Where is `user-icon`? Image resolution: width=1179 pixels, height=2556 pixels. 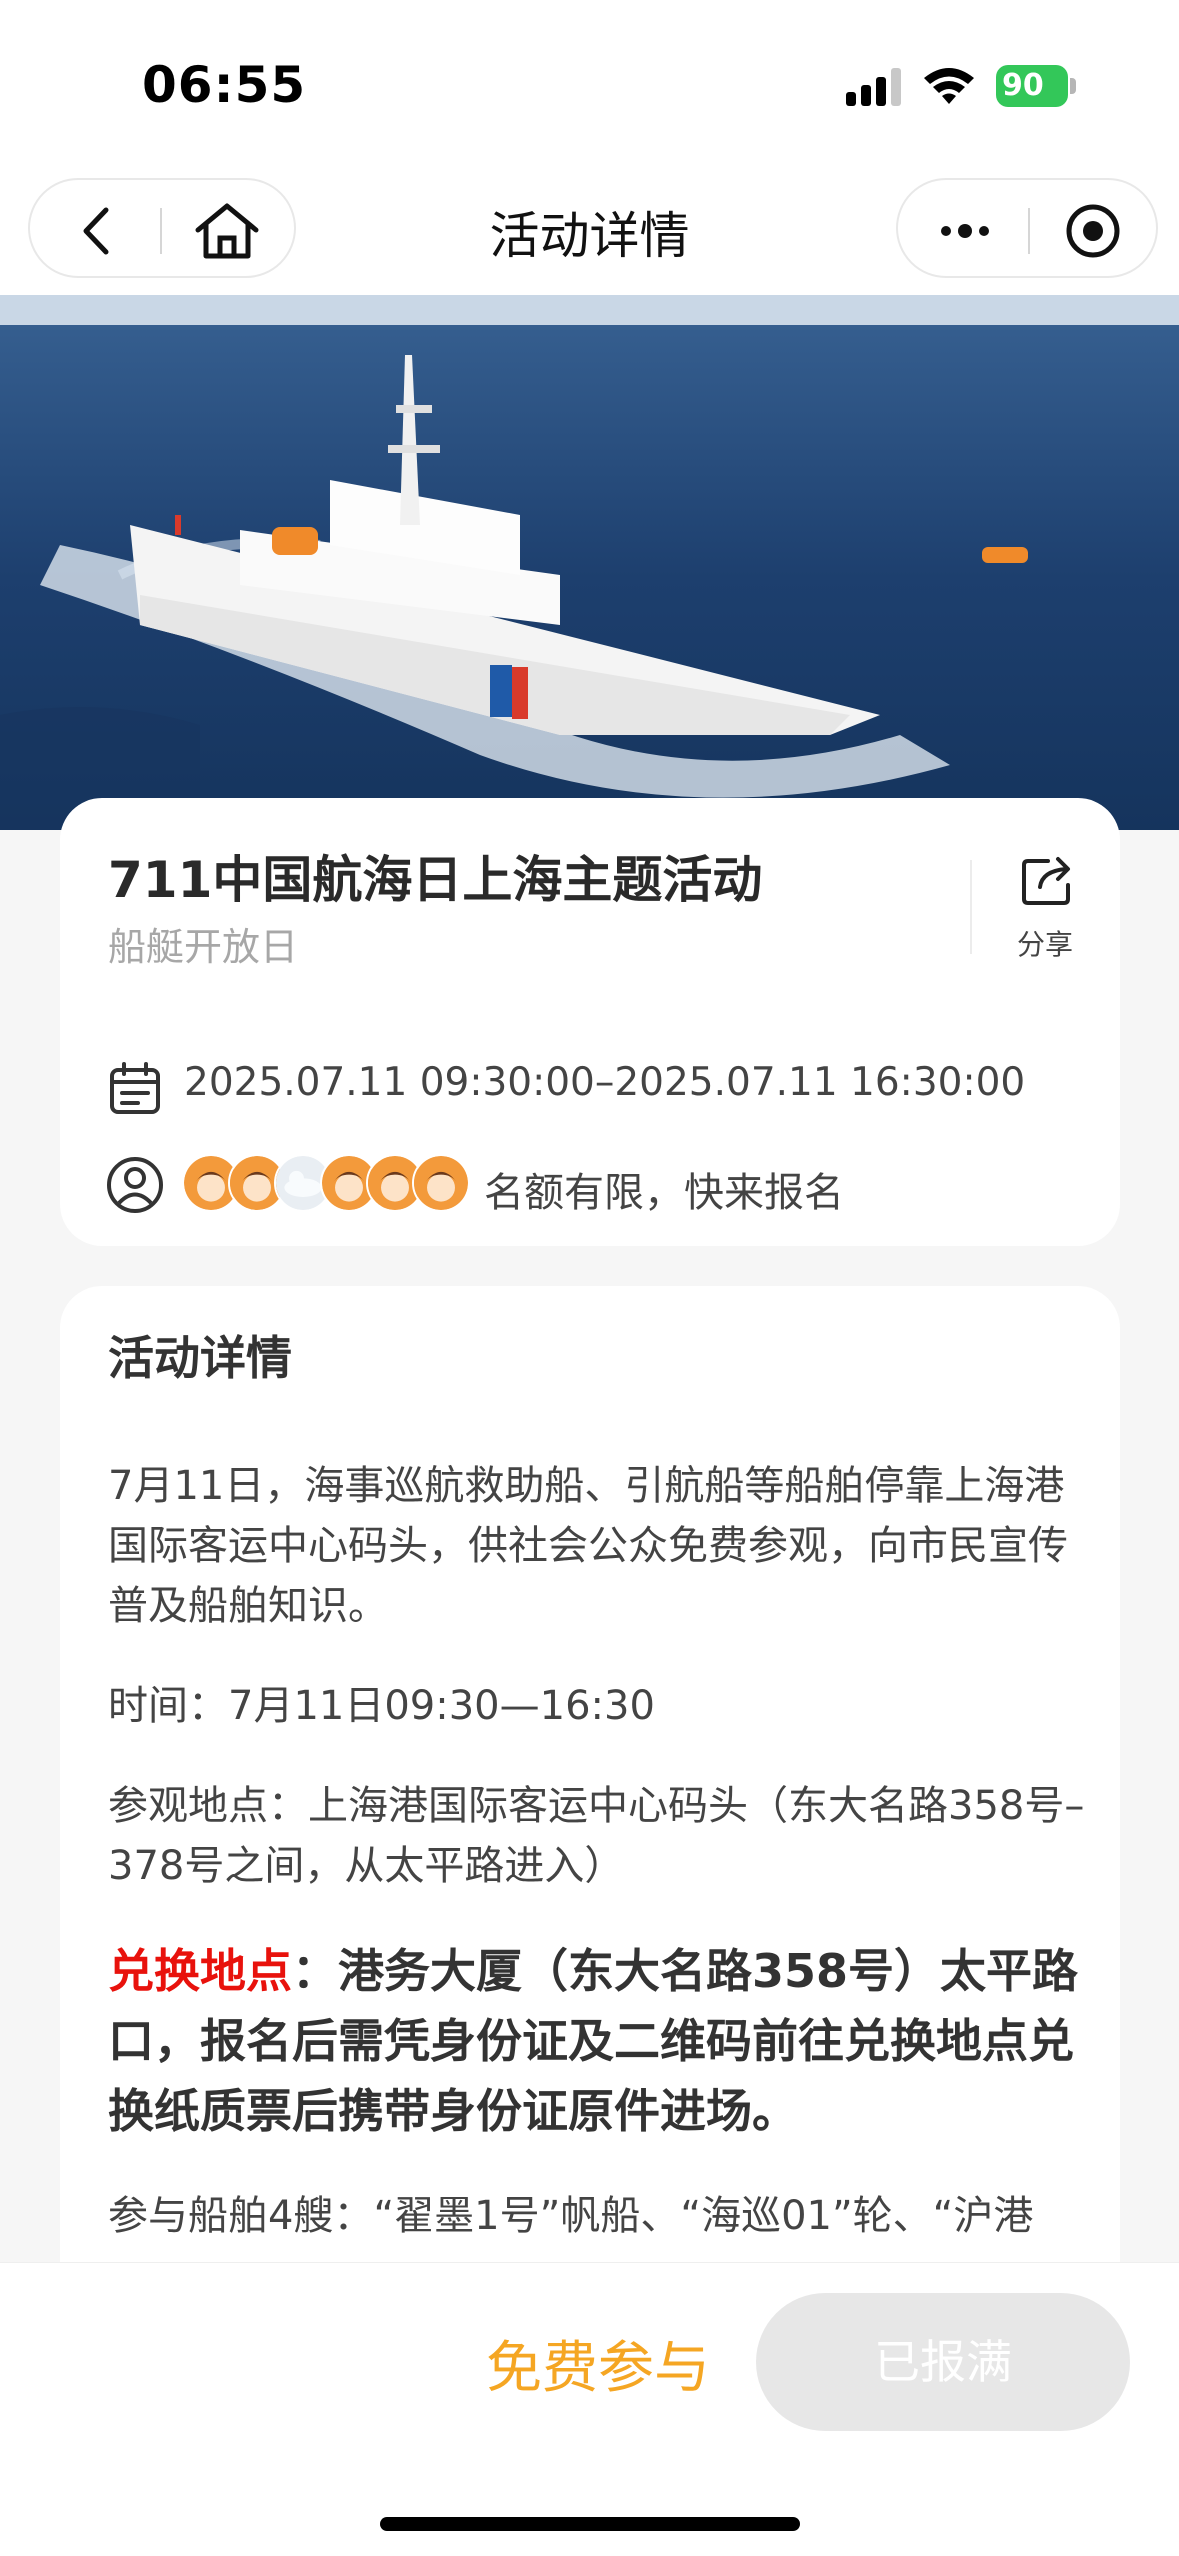
user-icon is located at coordinates (135, 1185).